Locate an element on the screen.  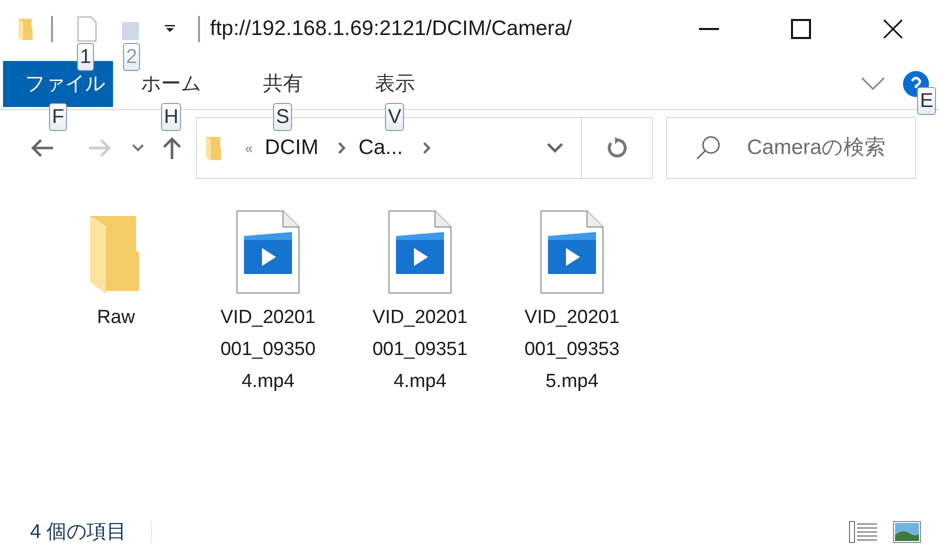
address-dropdown-icon is located at coordinates (555, 148).